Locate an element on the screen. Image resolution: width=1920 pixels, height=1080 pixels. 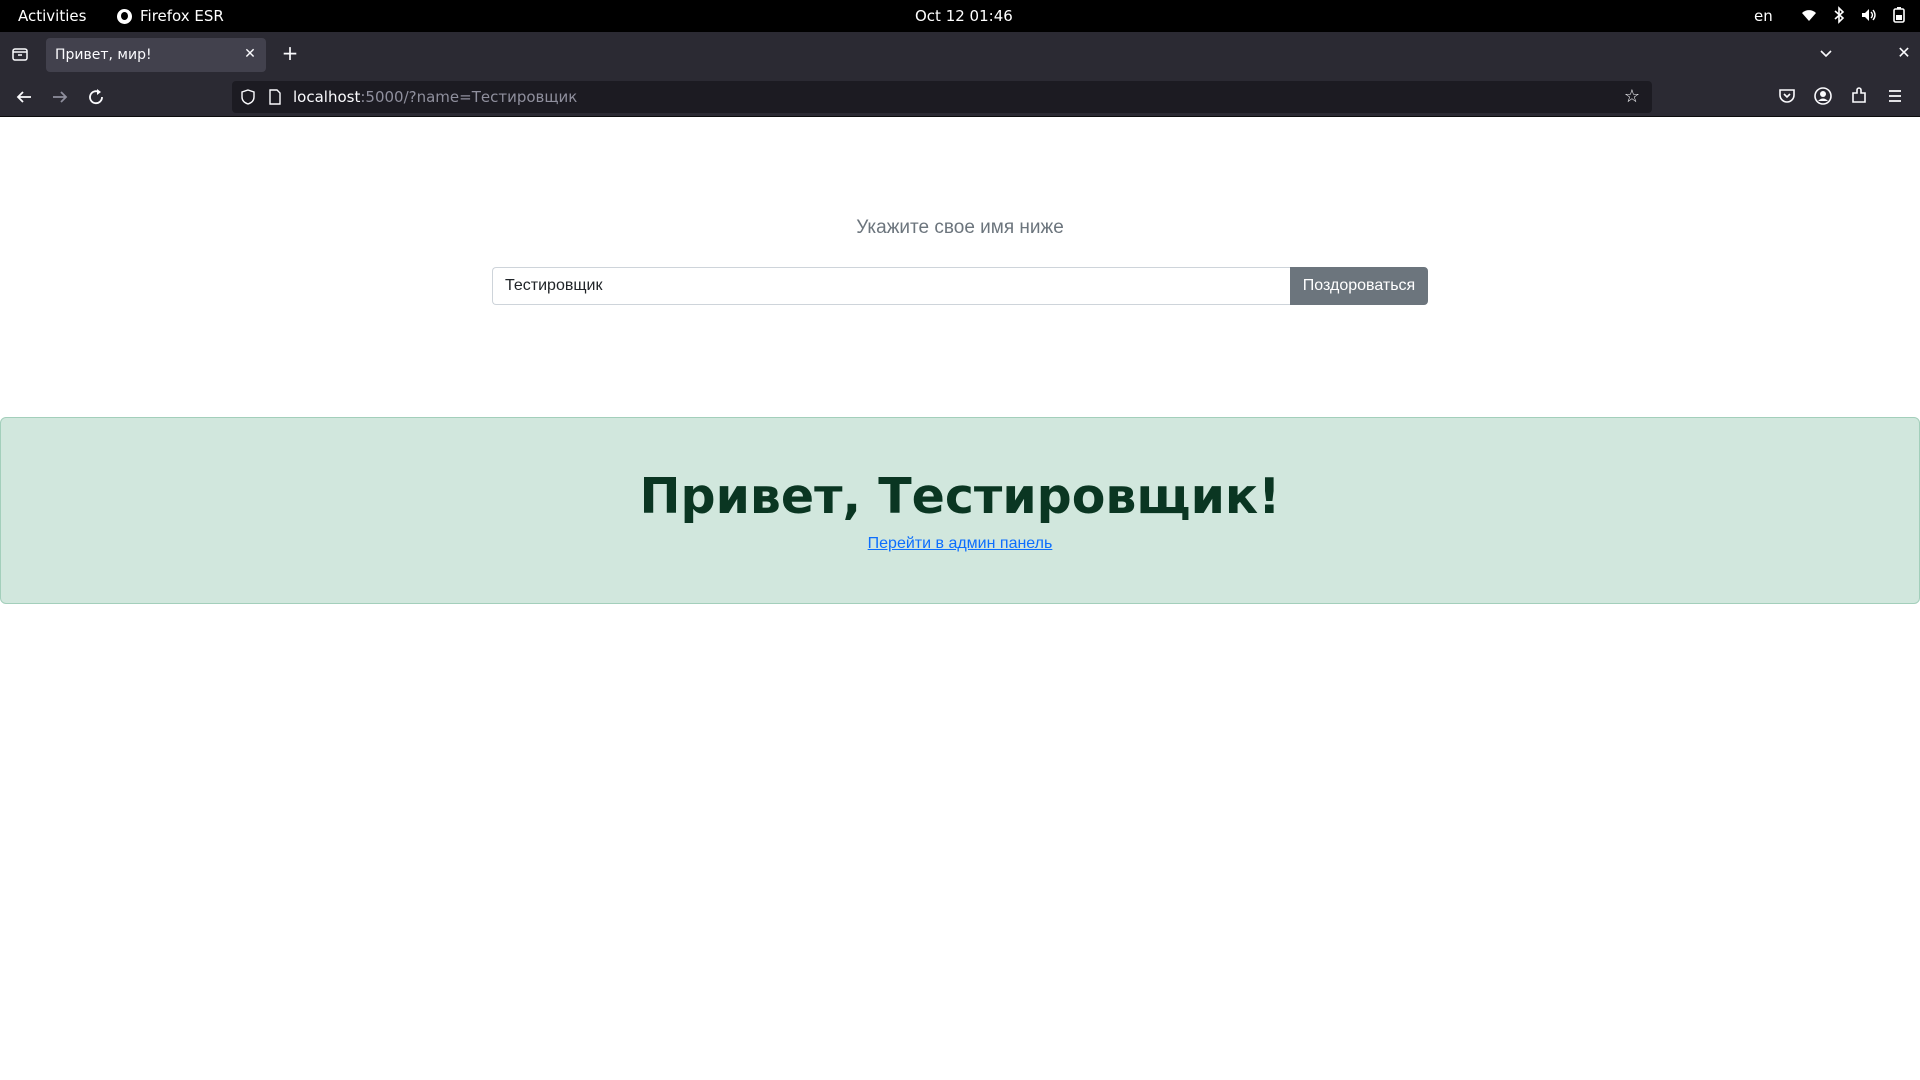
url-text: localhost:5000/?name=Тестировщик is located at coordinates (435, 97).